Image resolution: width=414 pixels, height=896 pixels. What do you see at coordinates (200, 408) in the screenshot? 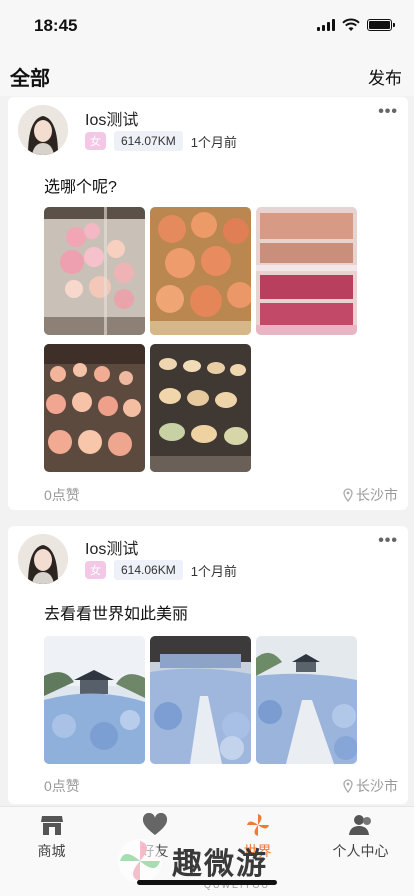
I see `post-image-bun-rows` at bounding box center [200, 408].